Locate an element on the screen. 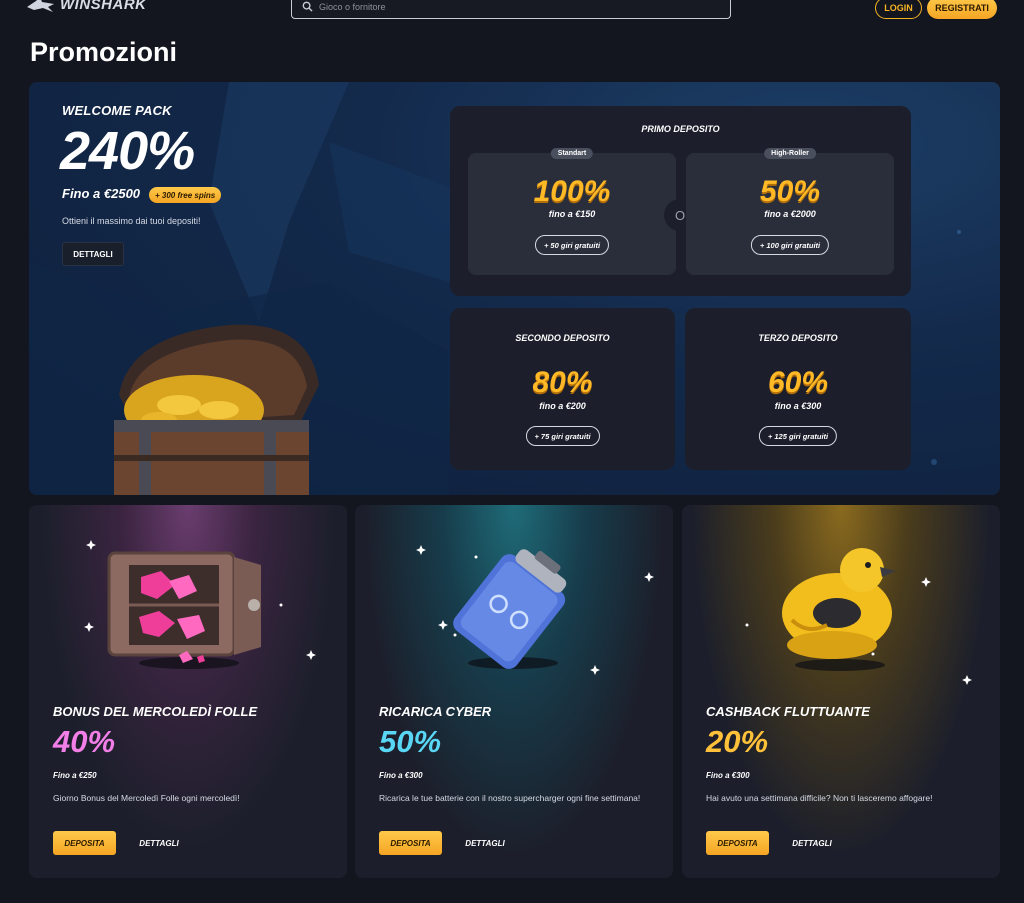 The image size is (1024, 903). free-spins-badge: + 300 free spins is located at coordinates (185, 195).